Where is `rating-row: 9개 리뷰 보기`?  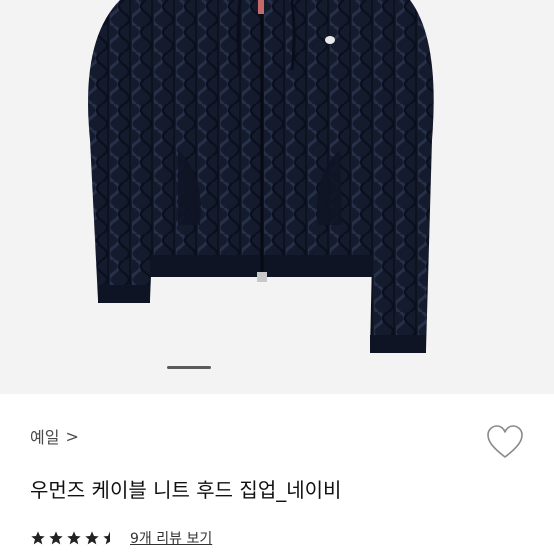
rating-row: 9개 리뷰 보기 is located at coordinates (121, 538).